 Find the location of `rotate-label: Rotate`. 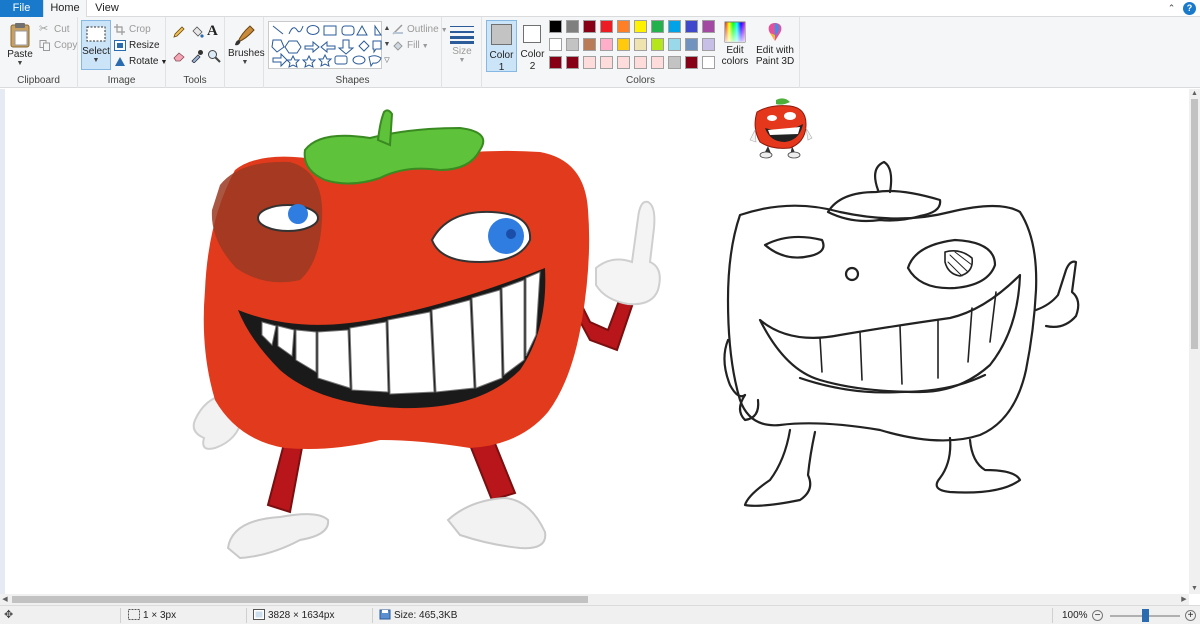

rotate-label: Rotate is located at coordinates (144, 61).